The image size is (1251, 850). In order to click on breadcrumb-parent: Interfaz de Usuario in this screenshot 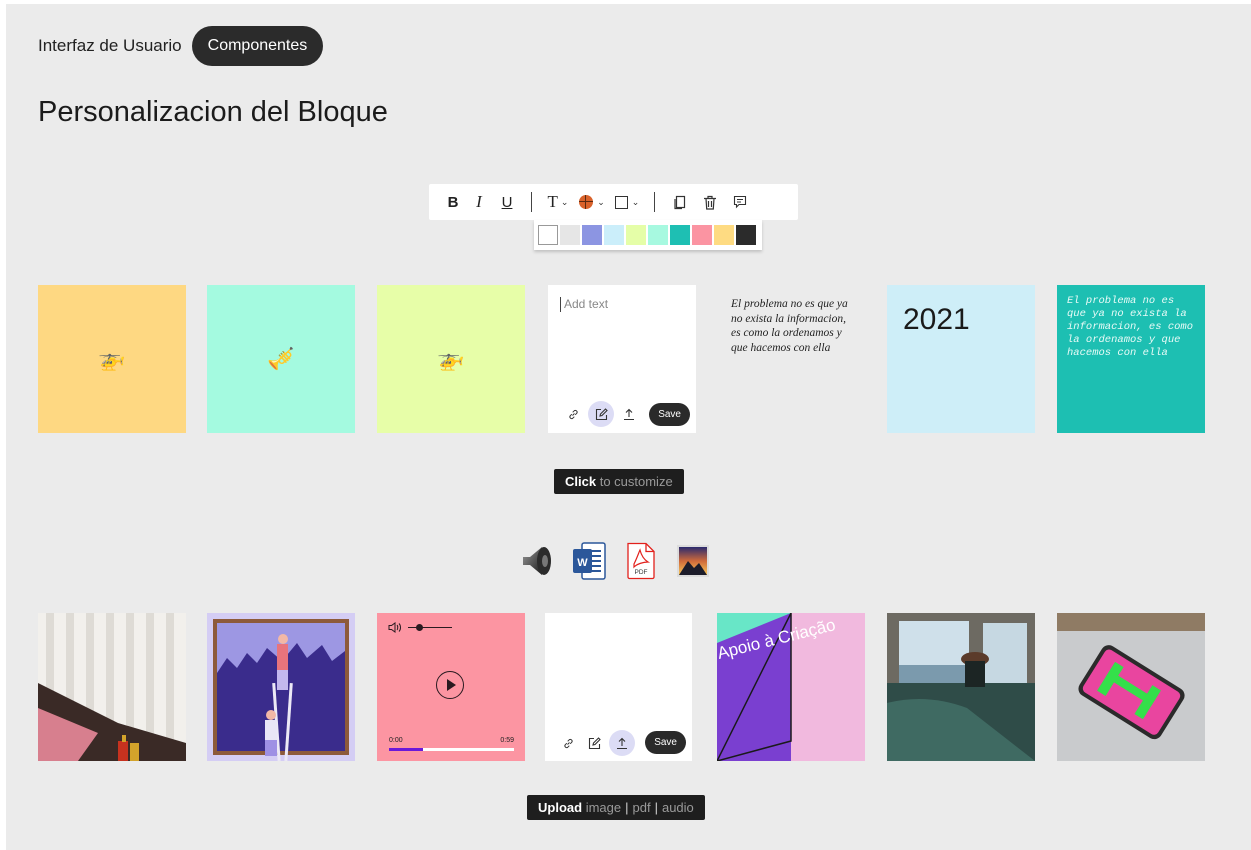, I will do `click(110, 46)`.